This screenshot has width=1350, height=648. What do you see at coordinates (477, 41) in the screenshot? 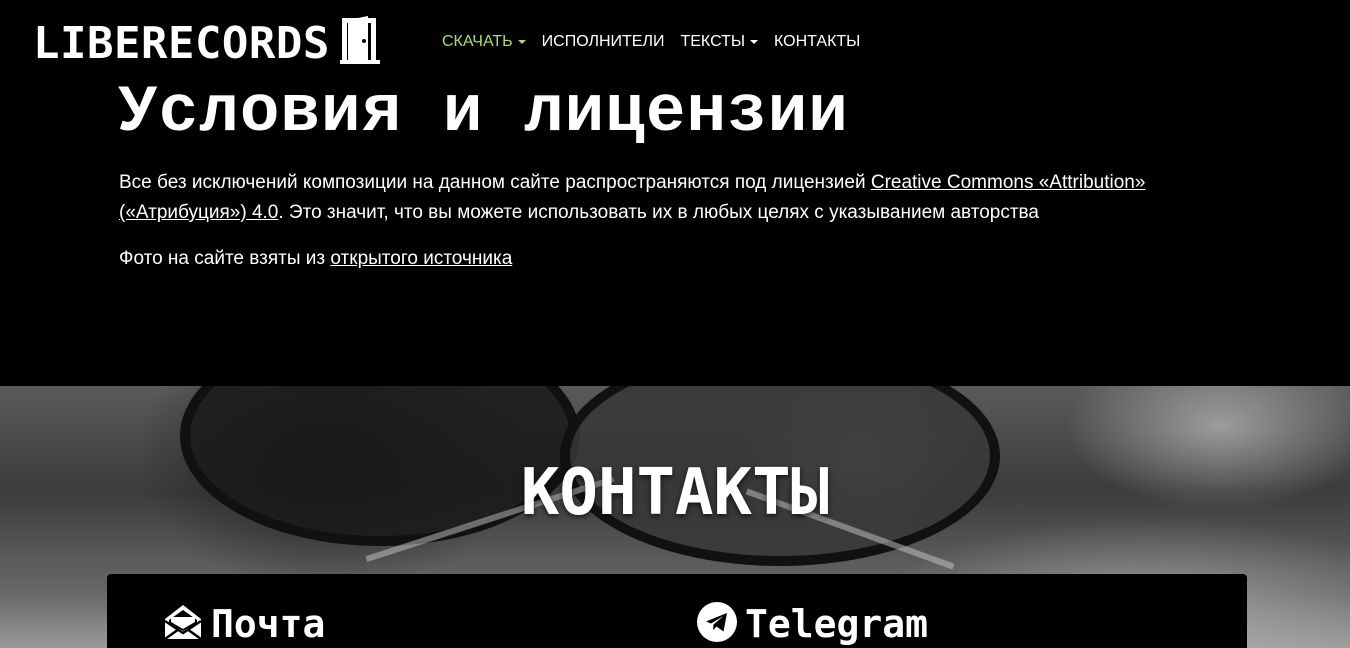
I see `nav-item-download-label: СКАЧАТЬ` at bounding box center [477, 41].